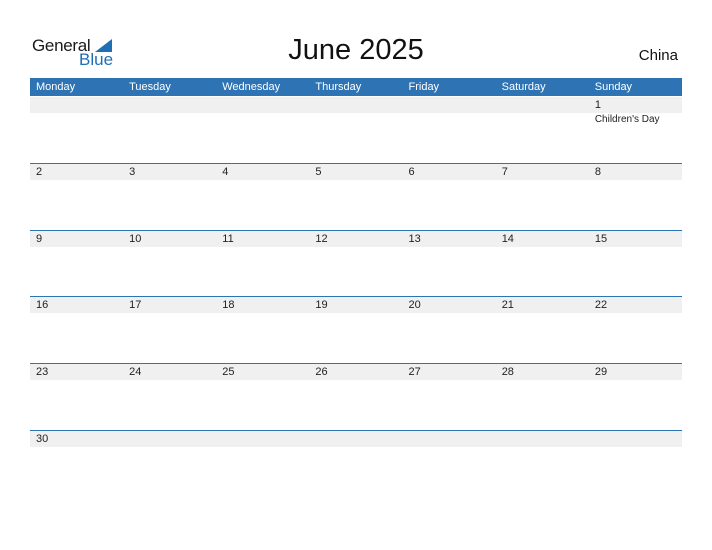 The image size is (712, 550). I want to click on weekday-saturday: Saturday, so click(523, 87).